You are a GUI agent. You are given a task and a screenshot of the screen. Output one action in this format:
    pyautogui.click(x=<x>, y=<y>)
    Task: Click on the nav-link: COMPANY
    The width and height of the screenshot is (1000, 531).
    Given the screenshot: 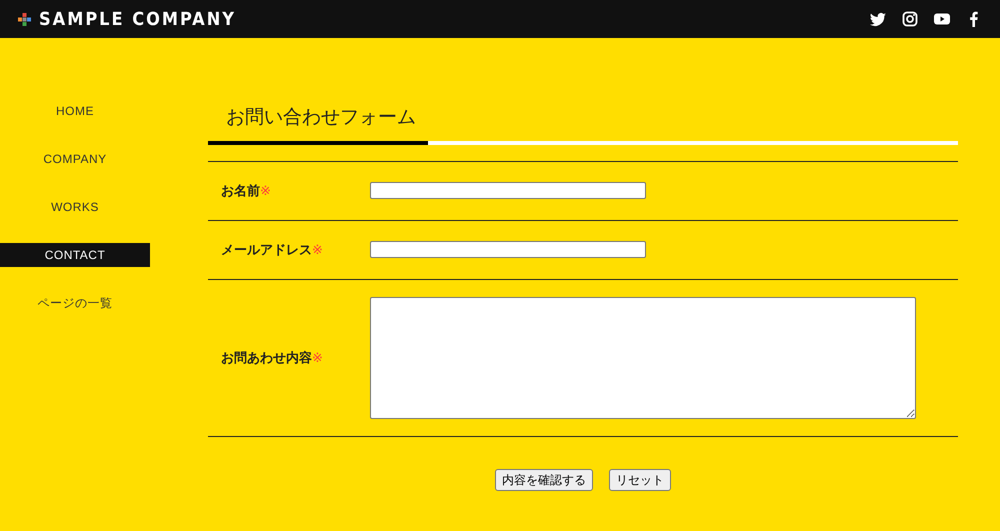 What is the action you would take?
    pyautogui.click(x=75, y=159)
    